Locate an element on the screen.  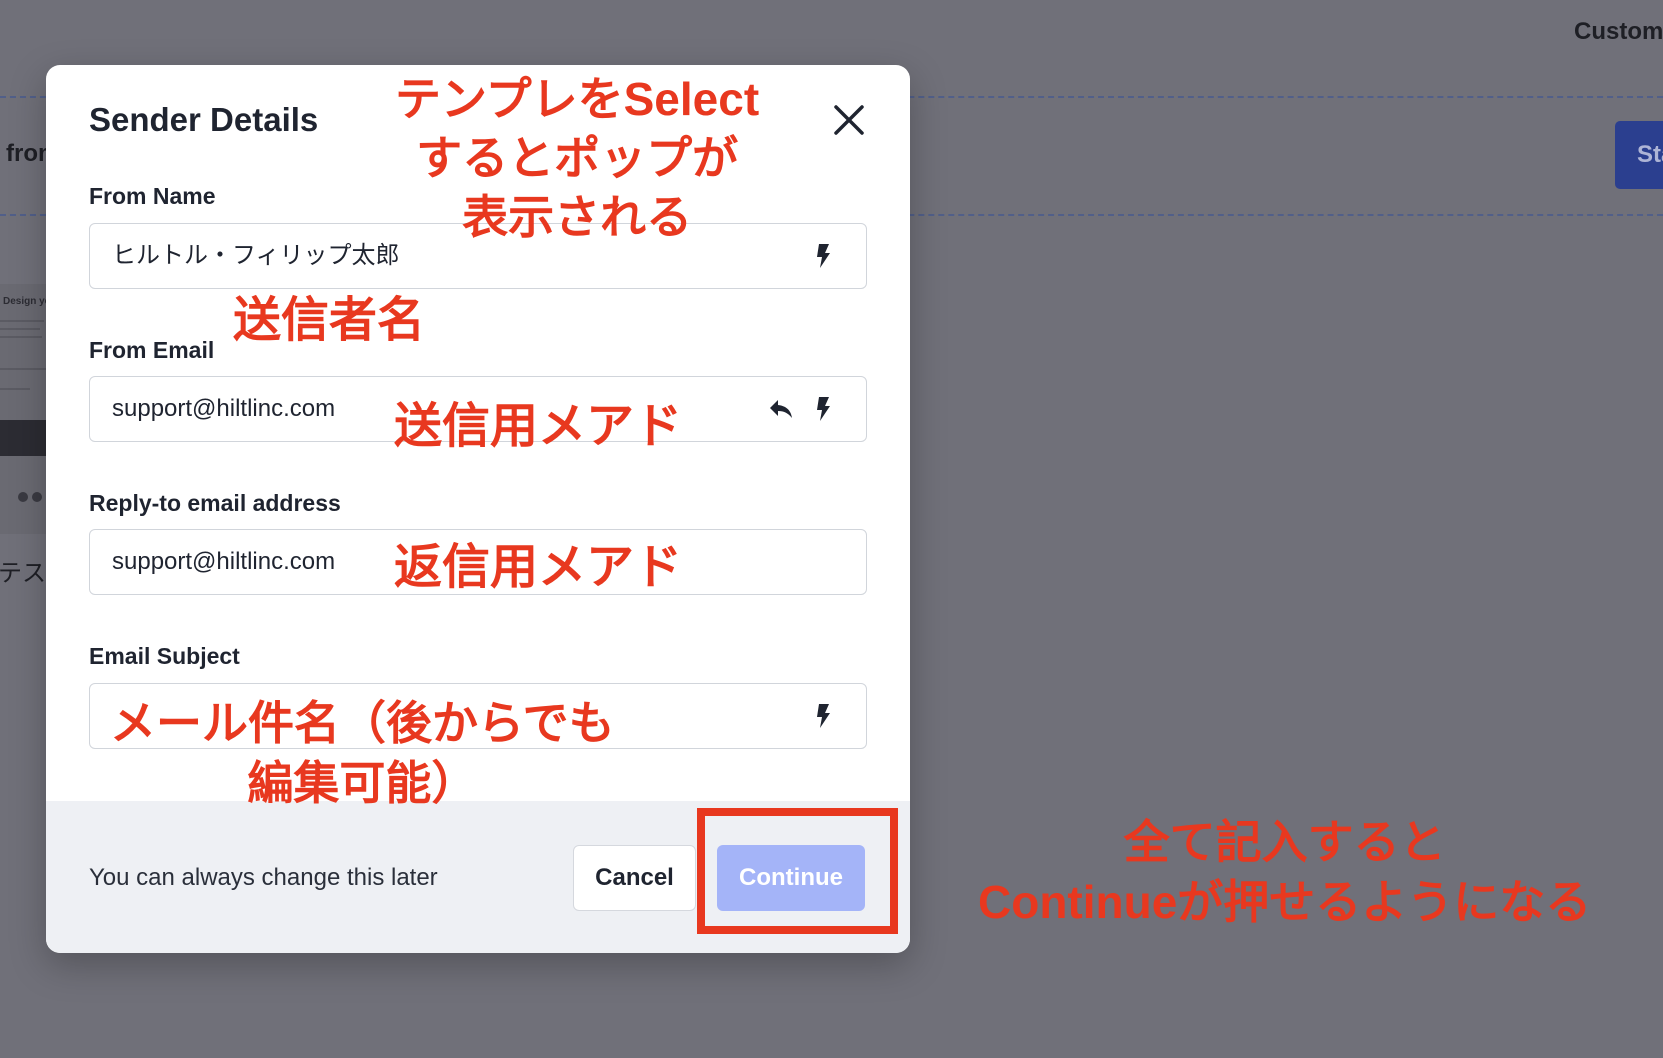
annotation-line: テンプレをSelect is located at coordinates (577, 99).